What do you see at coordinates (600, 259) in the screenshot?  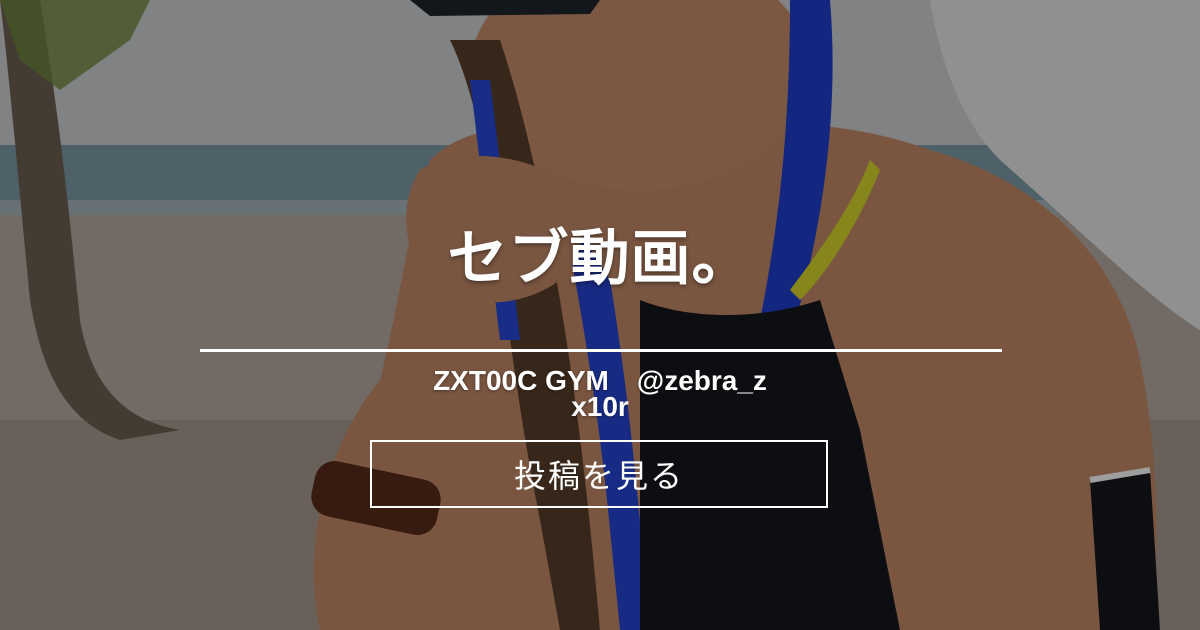 I see `post-title: セブ動画。` at bounding box center [600, 259].